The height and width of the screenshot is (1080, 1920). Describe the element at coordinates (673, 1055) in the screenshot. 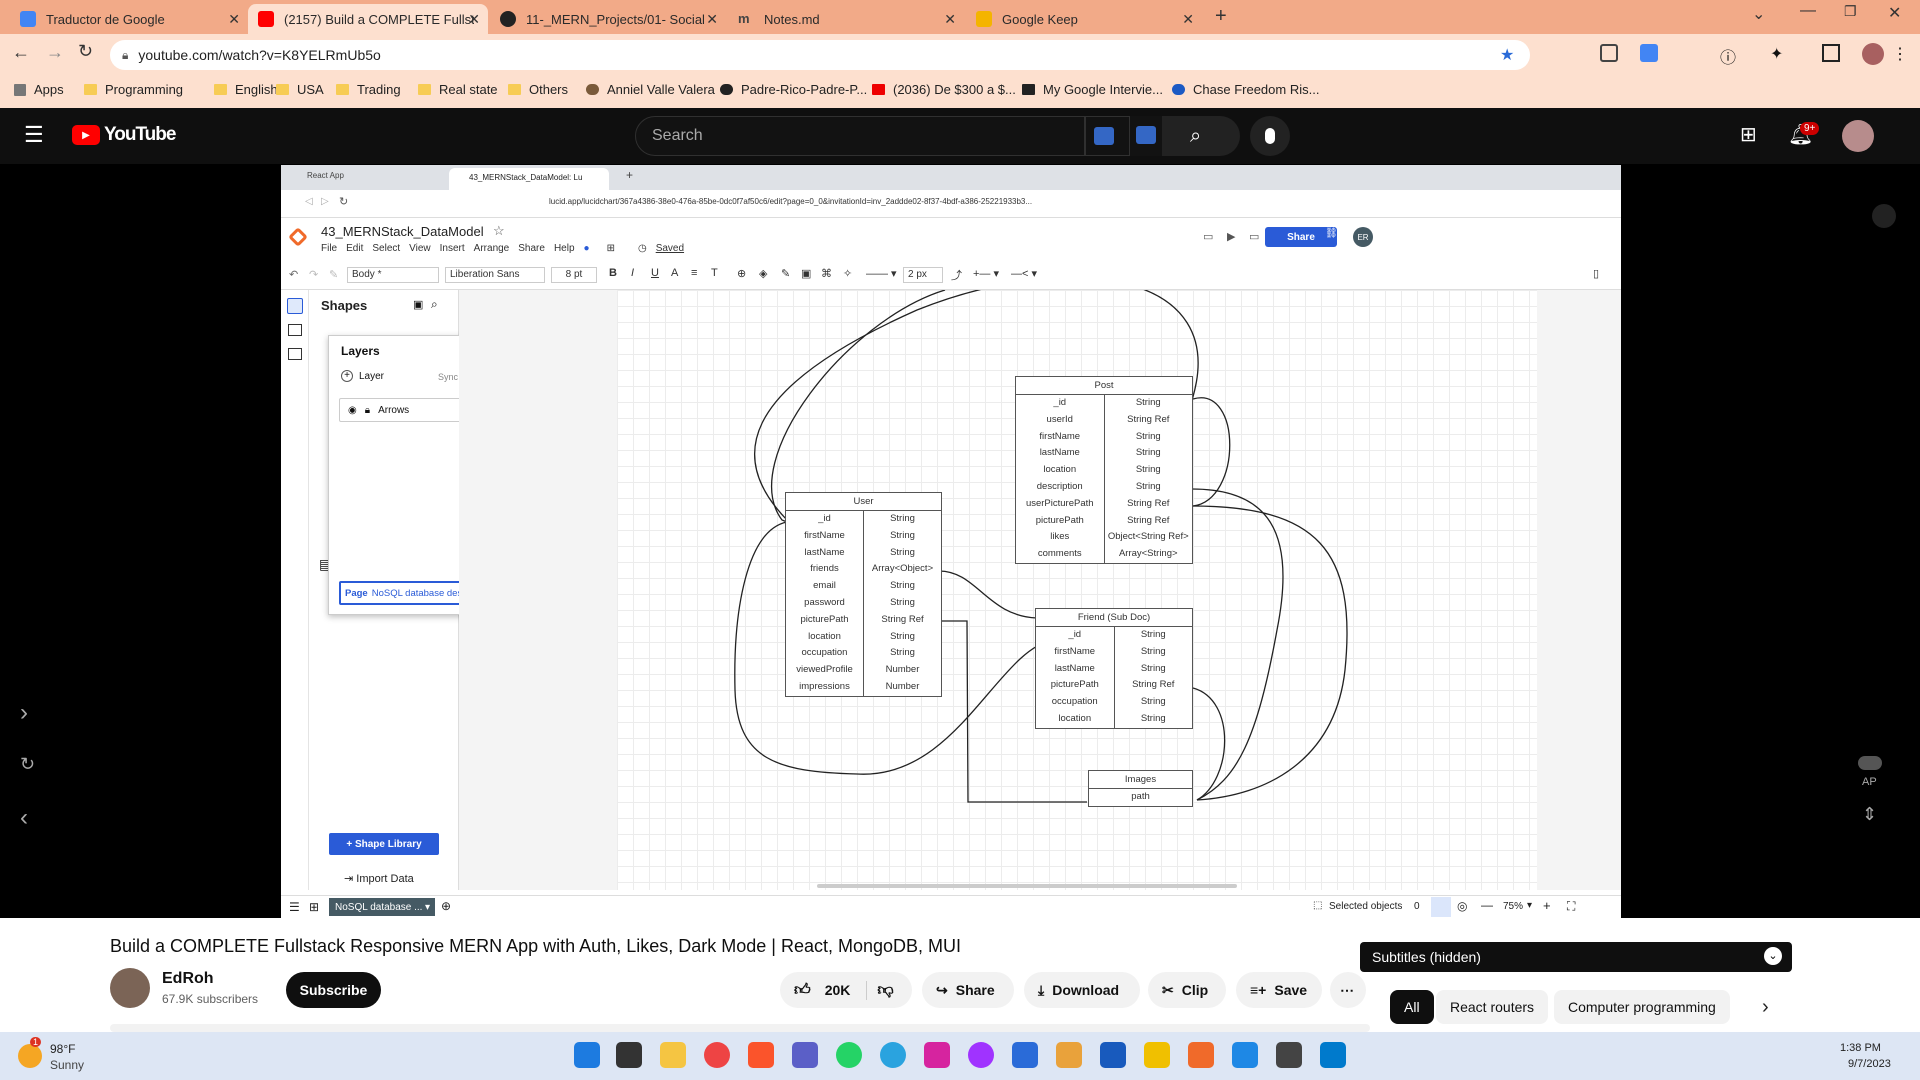

I see `file-explorer-icon` at that location.